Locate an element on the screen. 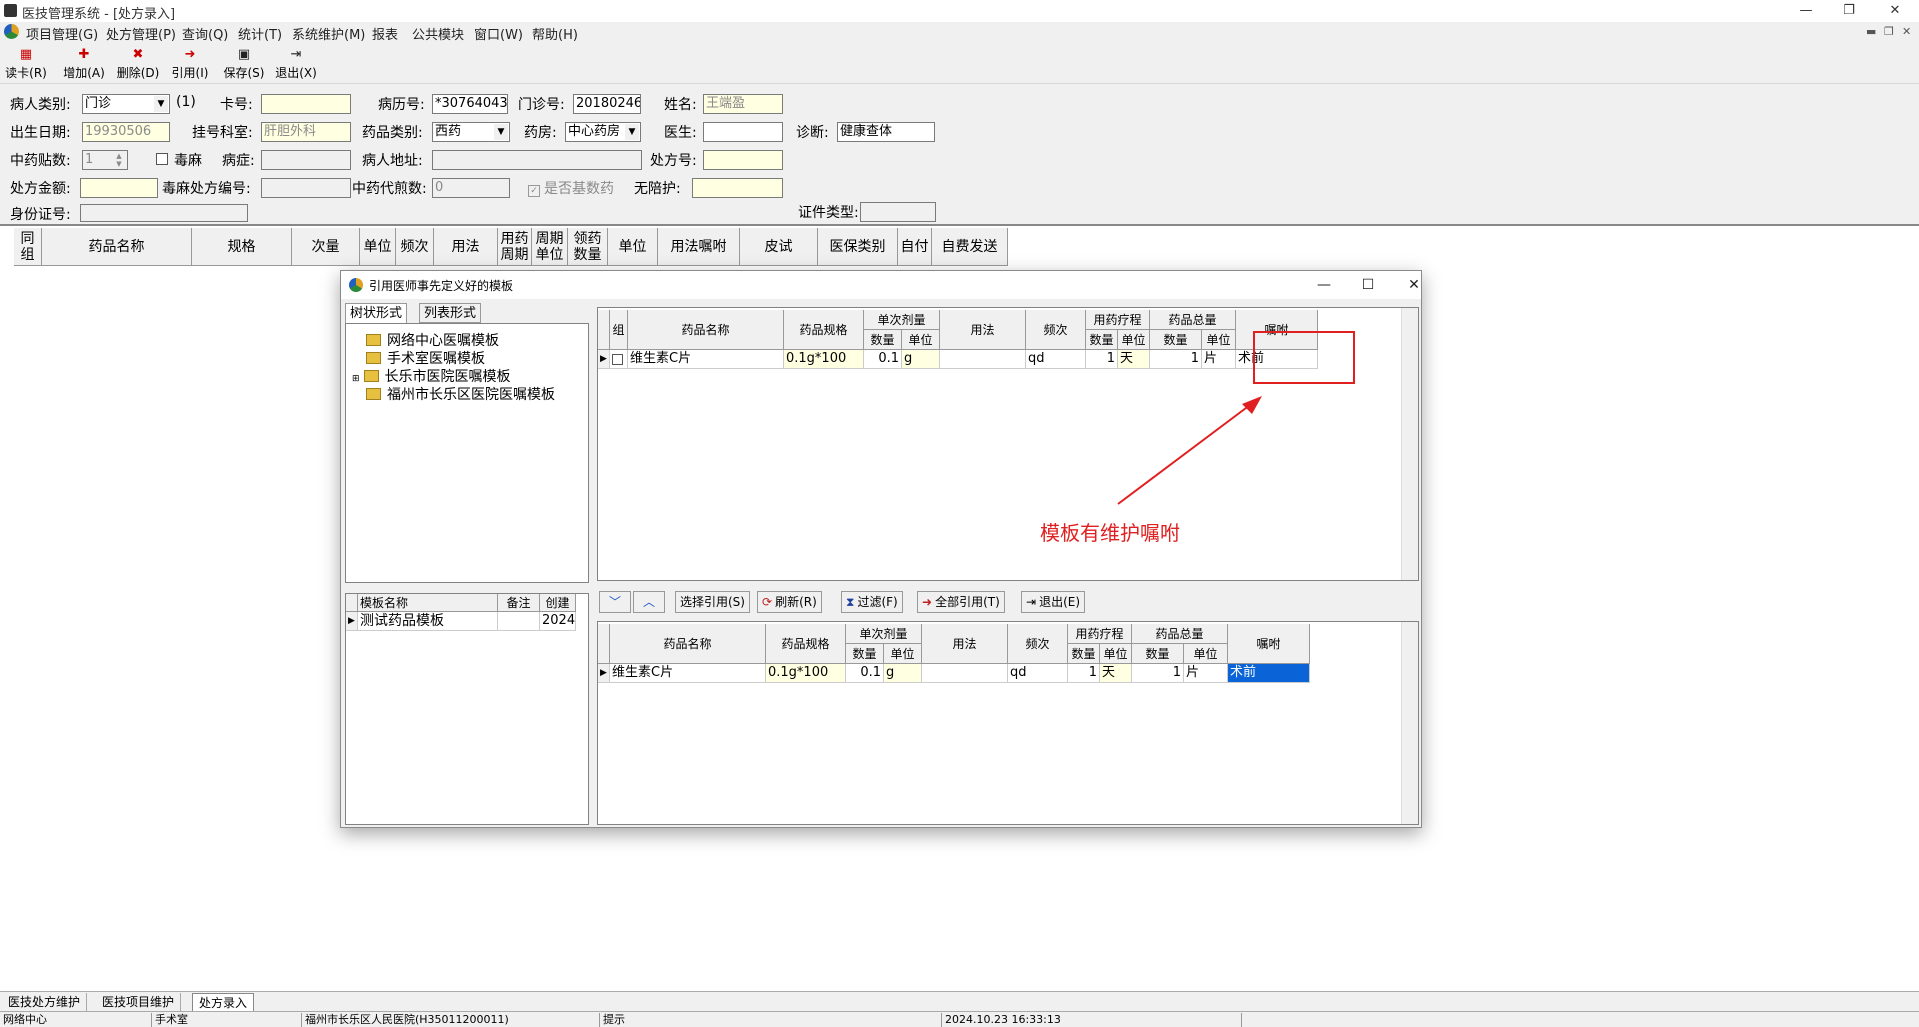  rx-amount-field is located at coordinates (119, 188).